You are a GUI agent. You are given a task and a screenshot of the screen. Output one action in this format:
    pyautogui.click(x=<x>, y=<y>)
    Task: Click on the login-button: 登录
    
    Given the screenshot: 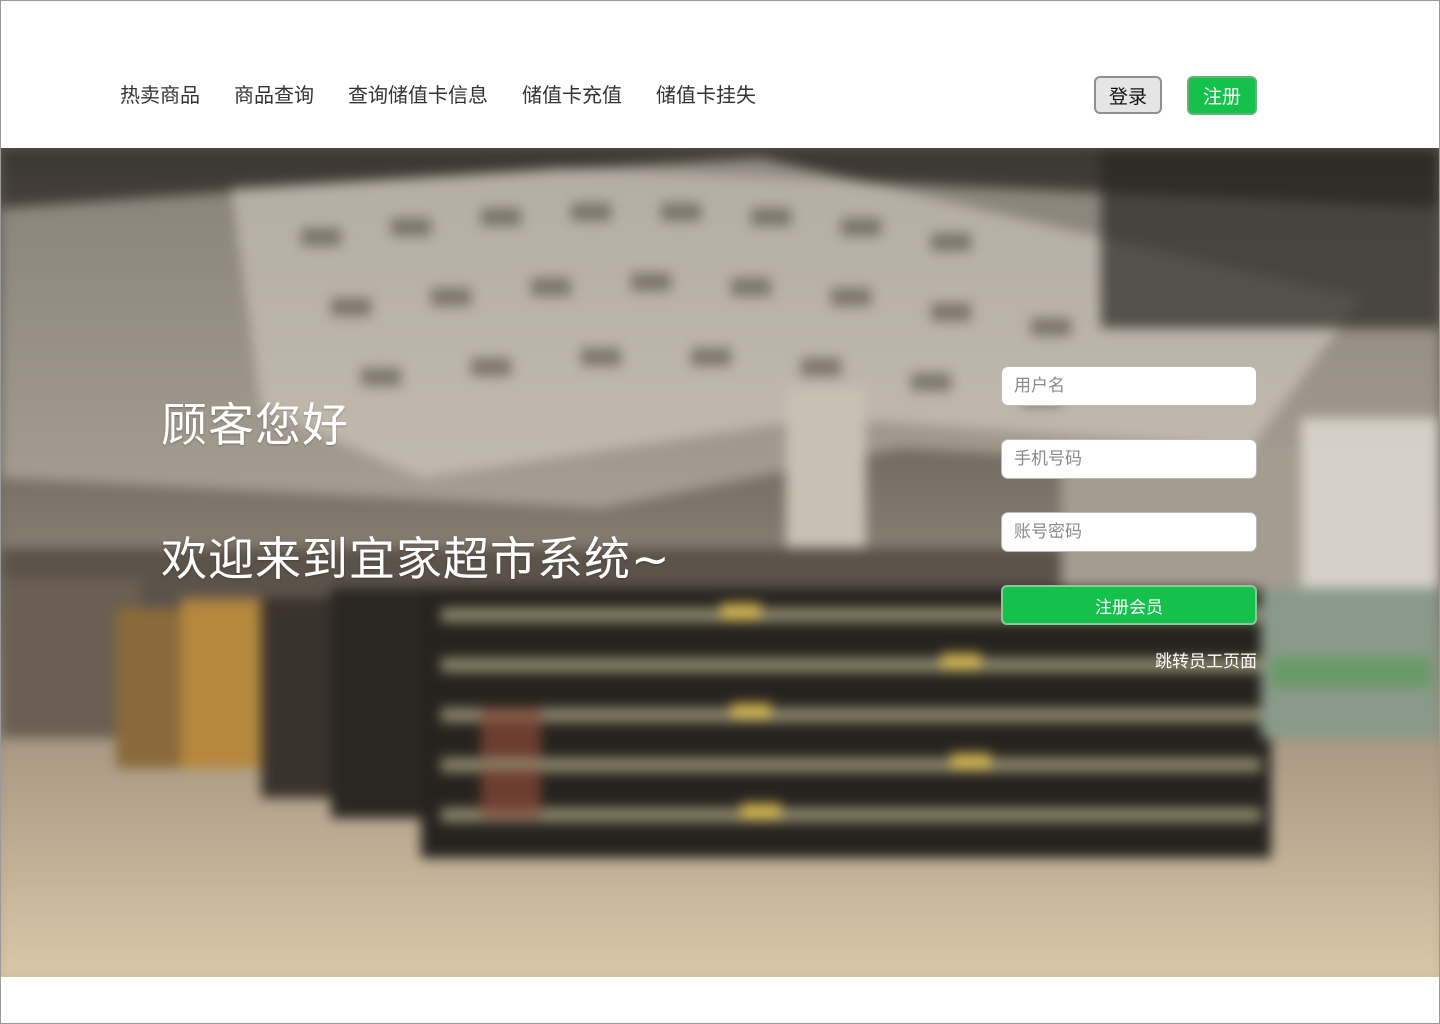 What is the action you would take?
    pyautogui.click(x=1128, y=95)
    